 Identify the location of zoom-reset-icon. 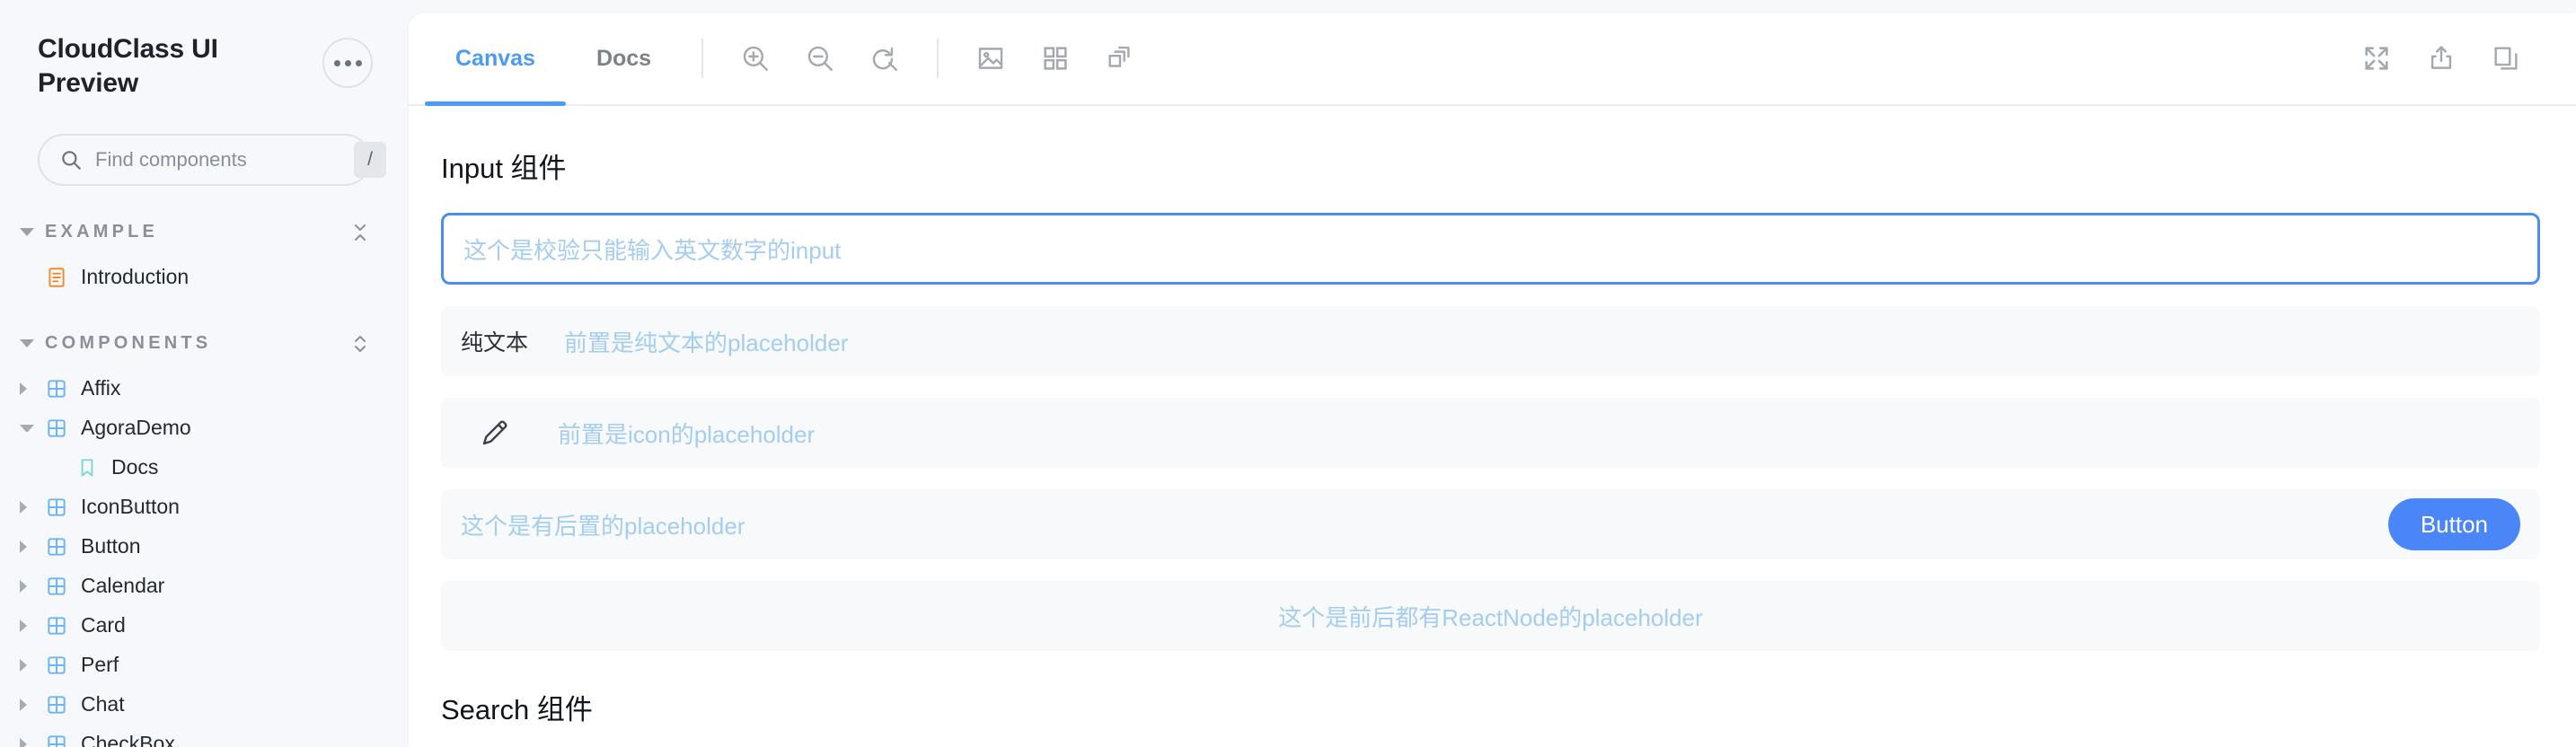
(885, 58).